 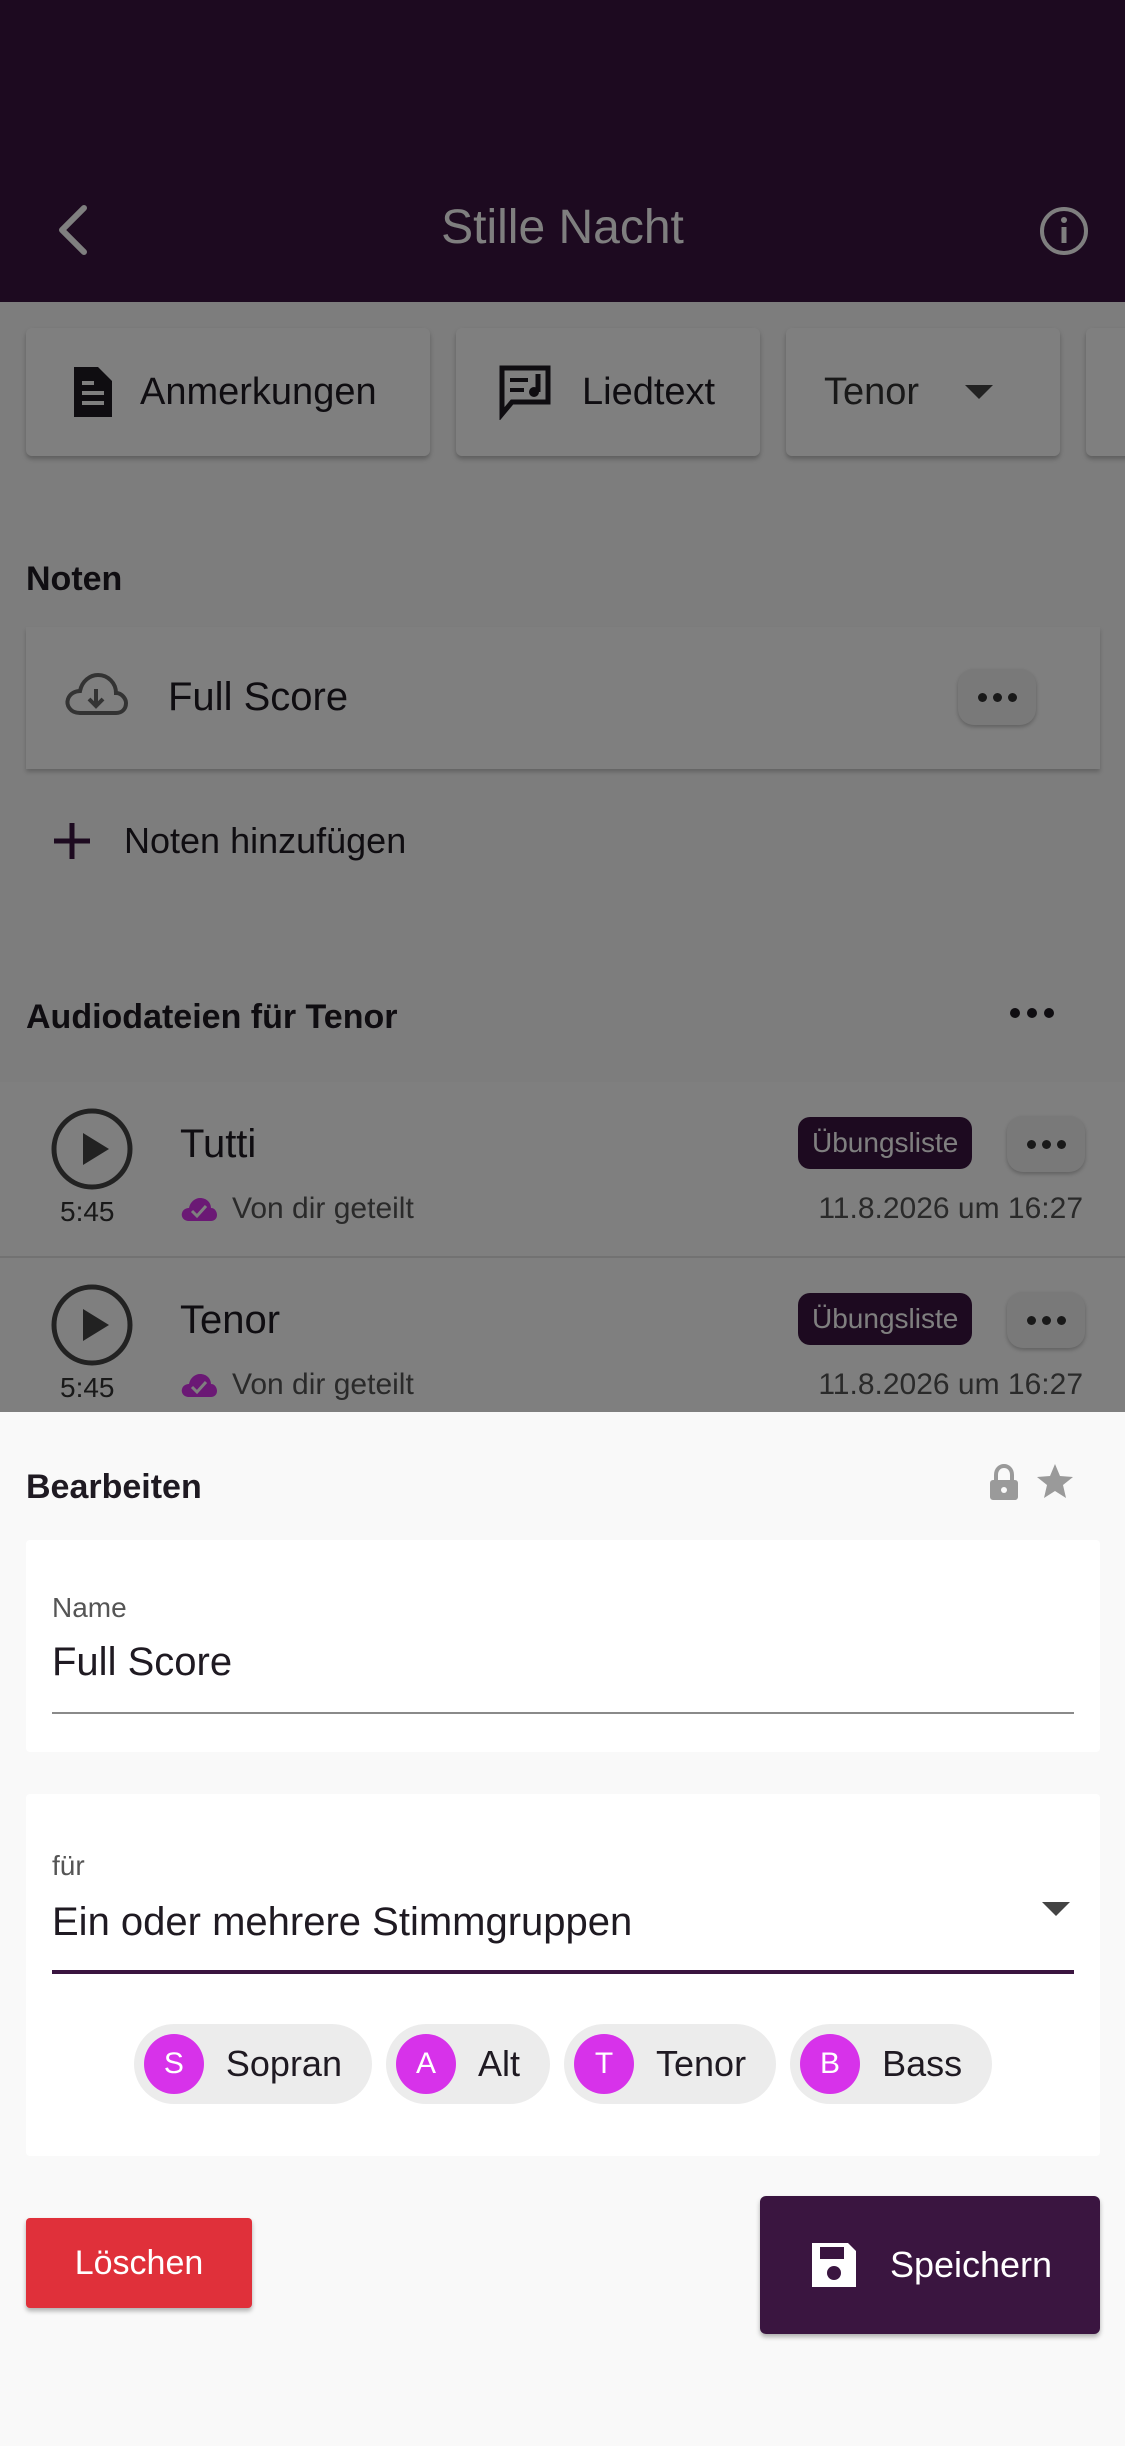 I want to click on name-label: Name, so click(x=89, y=1607).